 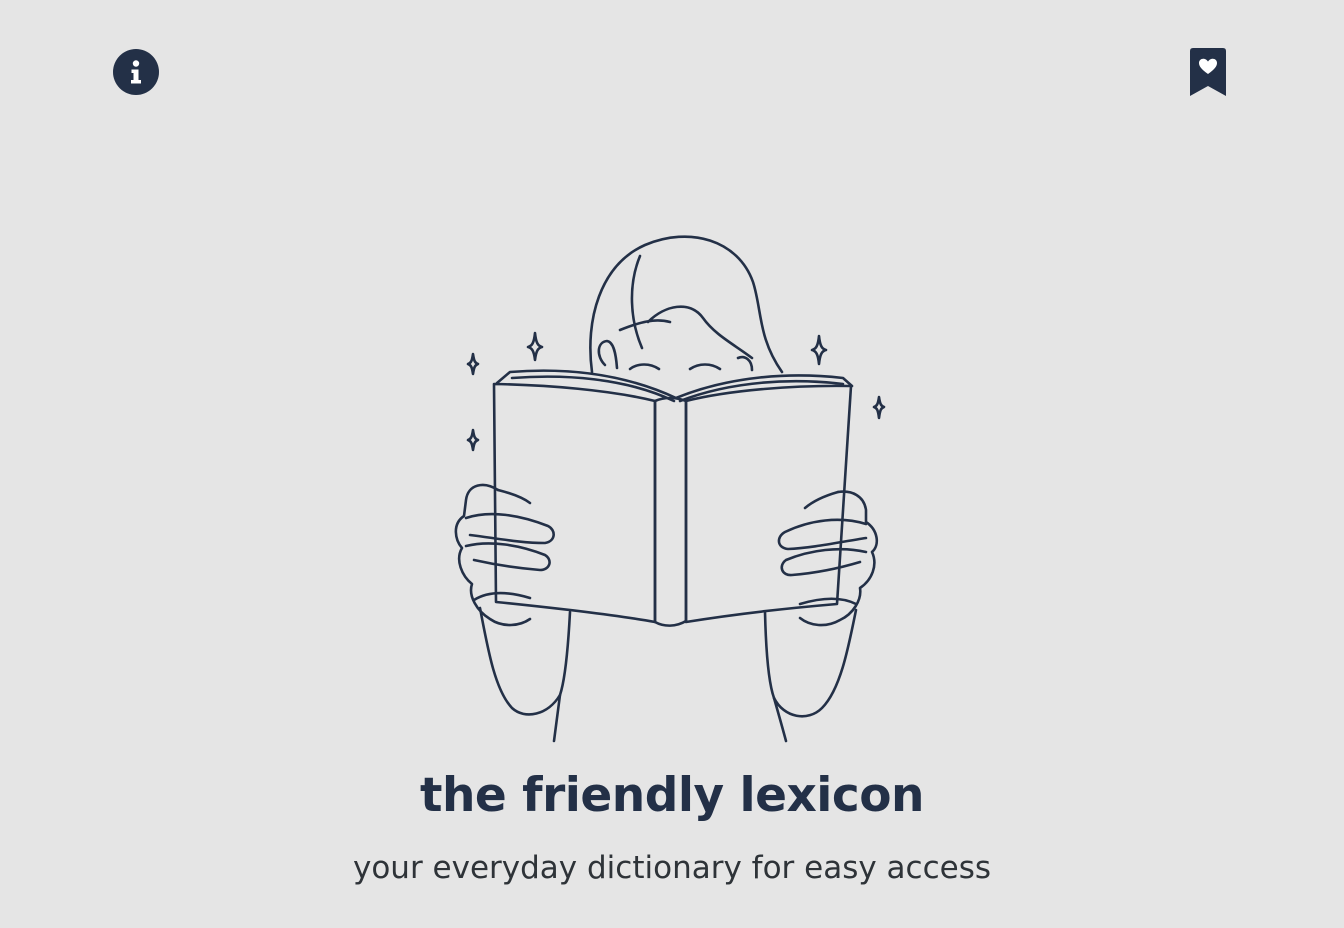 I want to click on book-right-cover, so click(x=768, y=504).